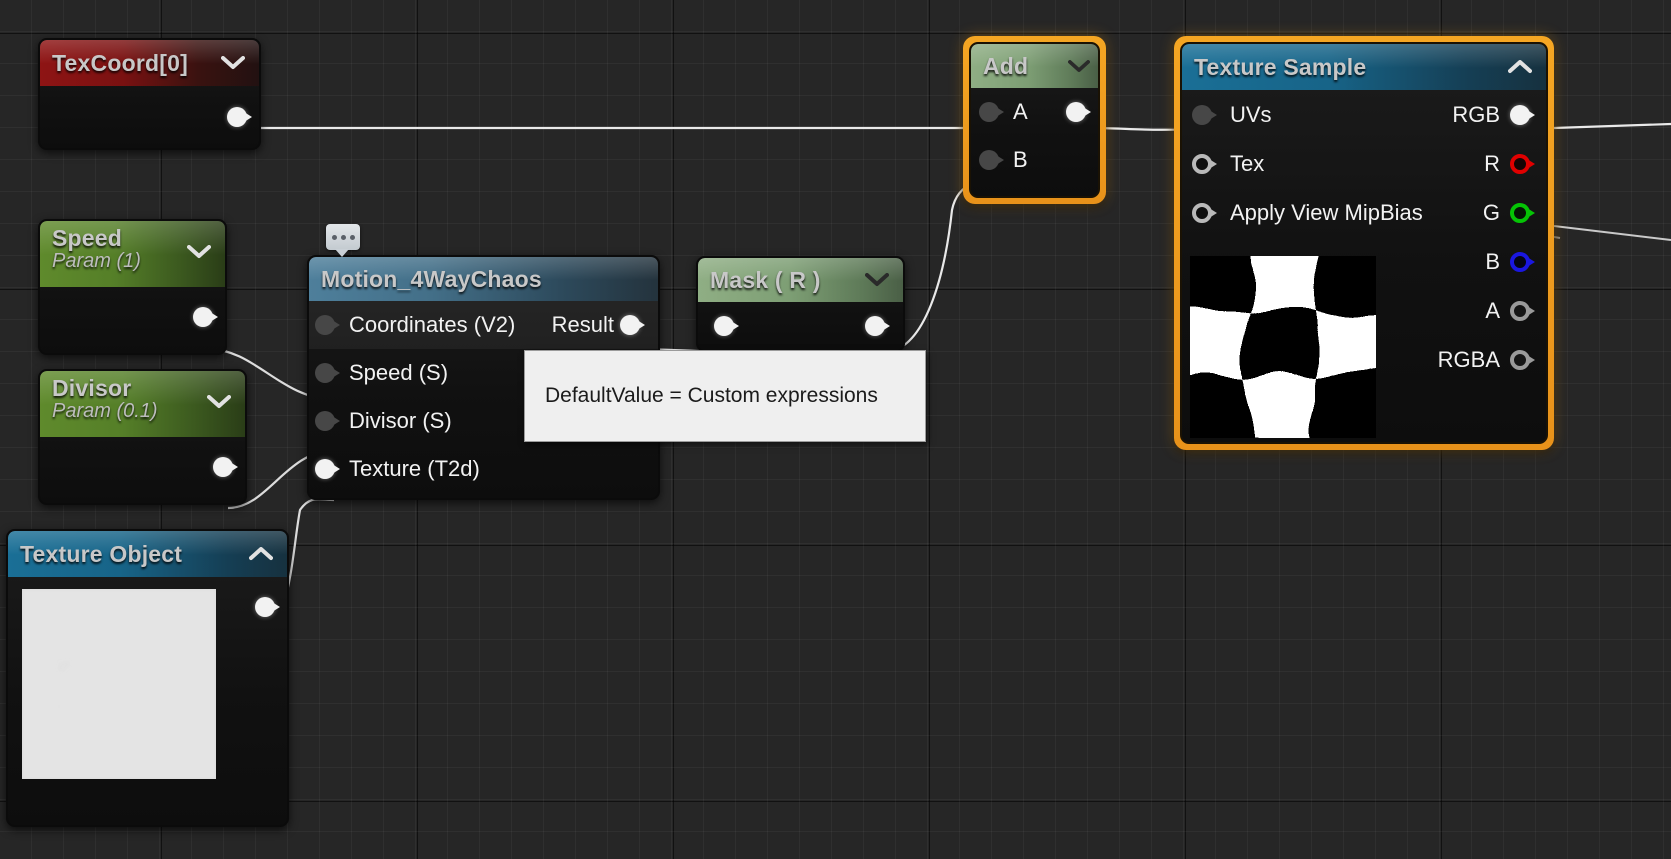 This screenshot has height=859, width=1671. Describe the element at coordinates (101, 553) in the screenshot. I see `node-title: Texture Object` at that location.